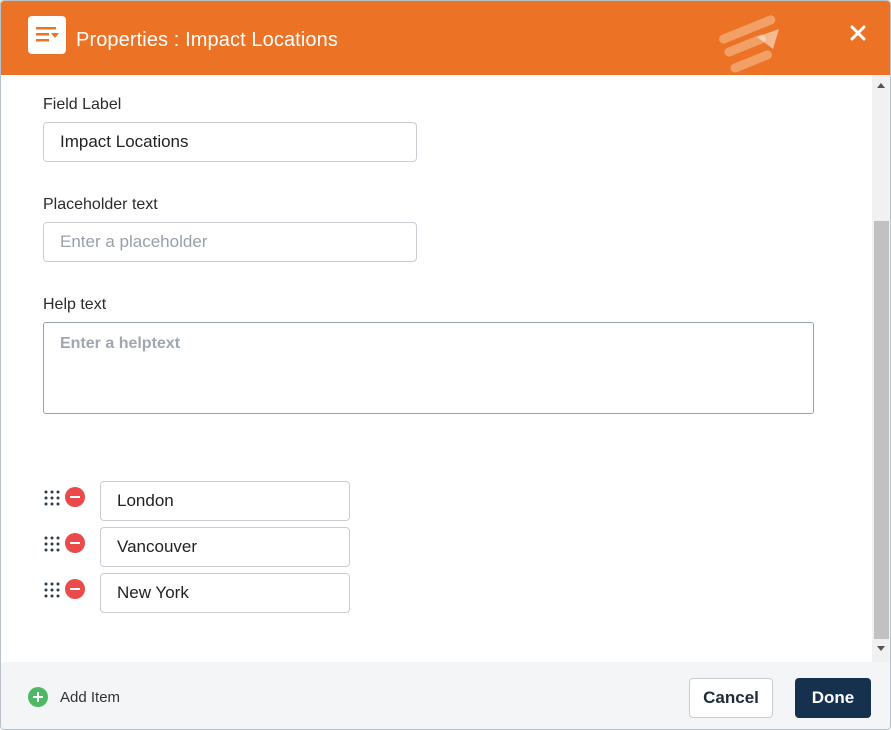 The image size is (891, 730). Describe the element at coordinates (90, 697) in the screenshot. I see `add-item-label: Add Item` at that location.